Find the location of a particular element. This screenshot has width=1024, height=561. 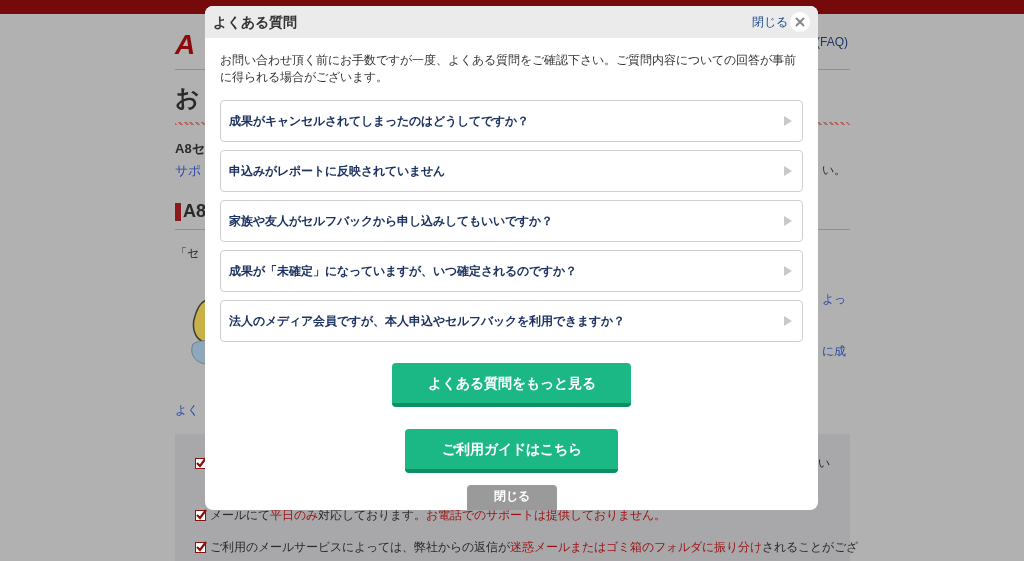

dialog-intro: お問い合わせ頂く前にお手数ですが一度、よくある質問をご確認下さい。ご質問内容についての回答が事前に得られる場合がございます。 is located at coordinates (508, 69).